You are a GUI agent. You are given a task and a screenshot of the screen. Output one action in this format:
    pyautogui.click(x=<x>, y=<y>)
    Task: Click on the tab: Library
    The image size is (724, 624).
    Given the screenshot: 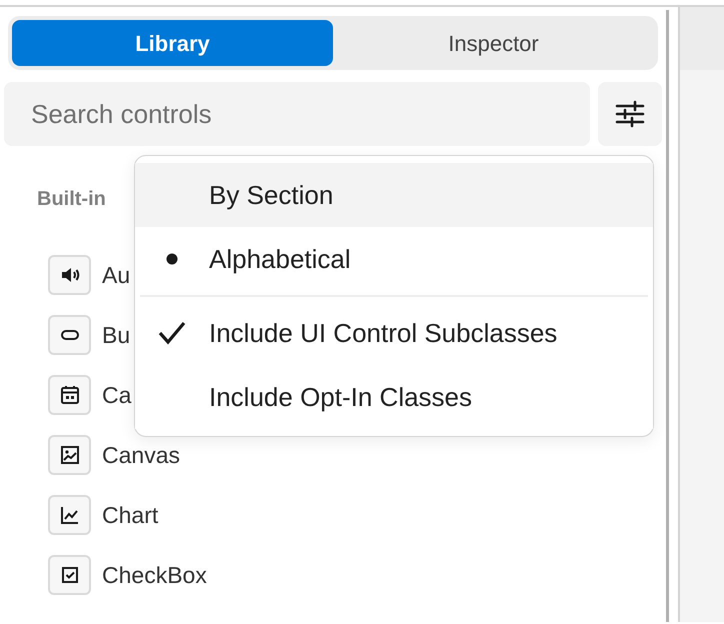 What is the action you would take?
    pyautogui.click(x=172, y=43)
    